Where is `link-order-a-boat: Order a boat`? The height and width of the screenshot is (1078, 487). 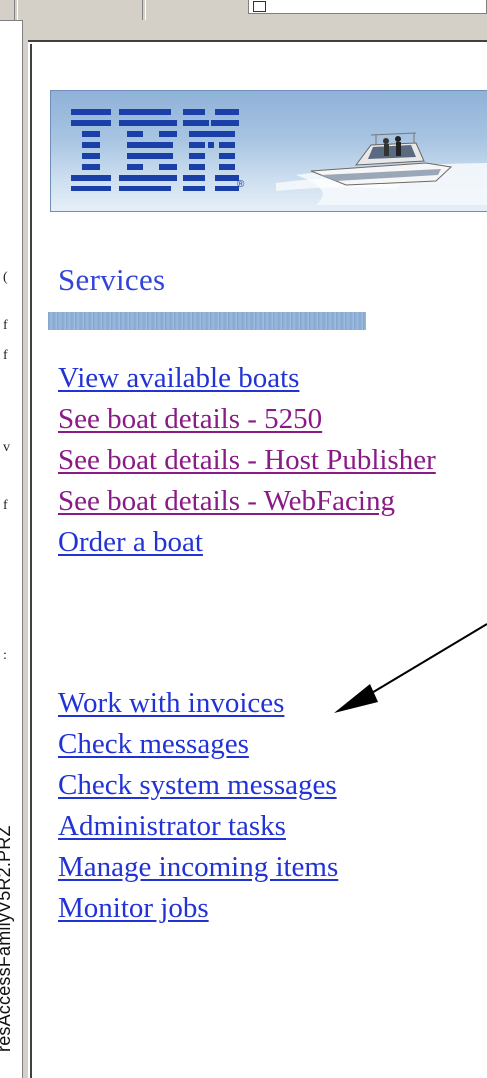
link-order-a-boat: Order a boat is located at coordinates (247, 542).